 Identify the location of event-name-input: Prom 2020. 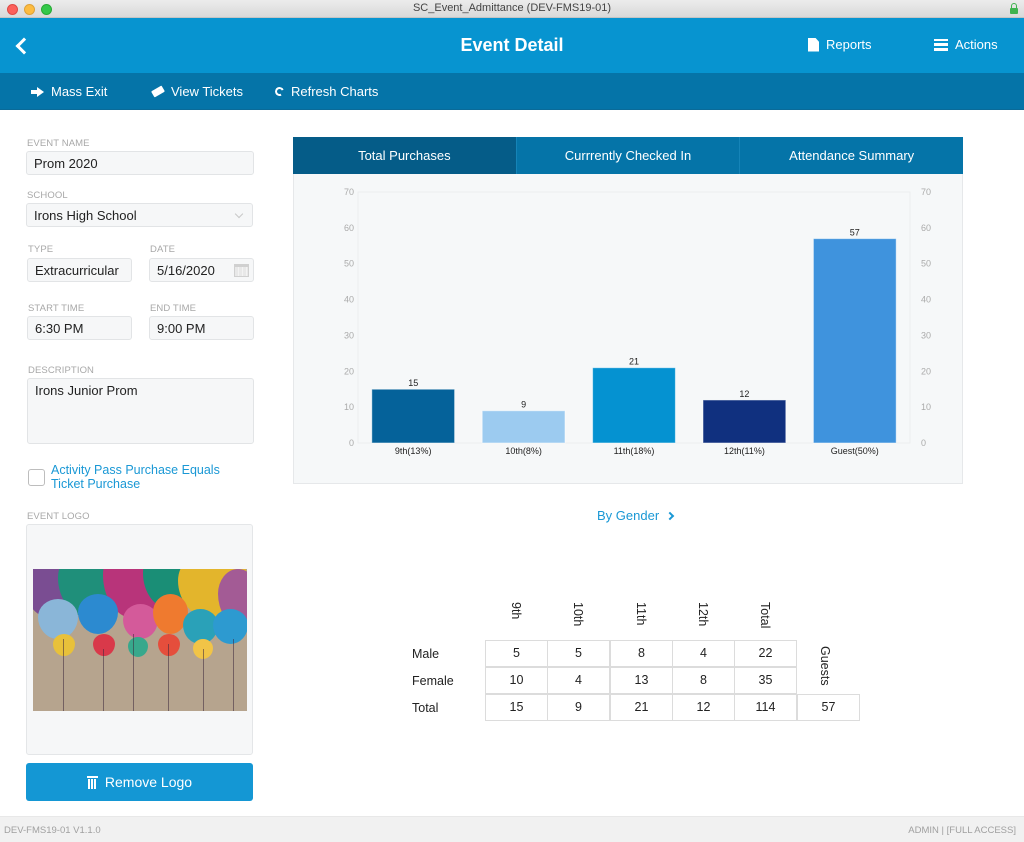
(140, 163).